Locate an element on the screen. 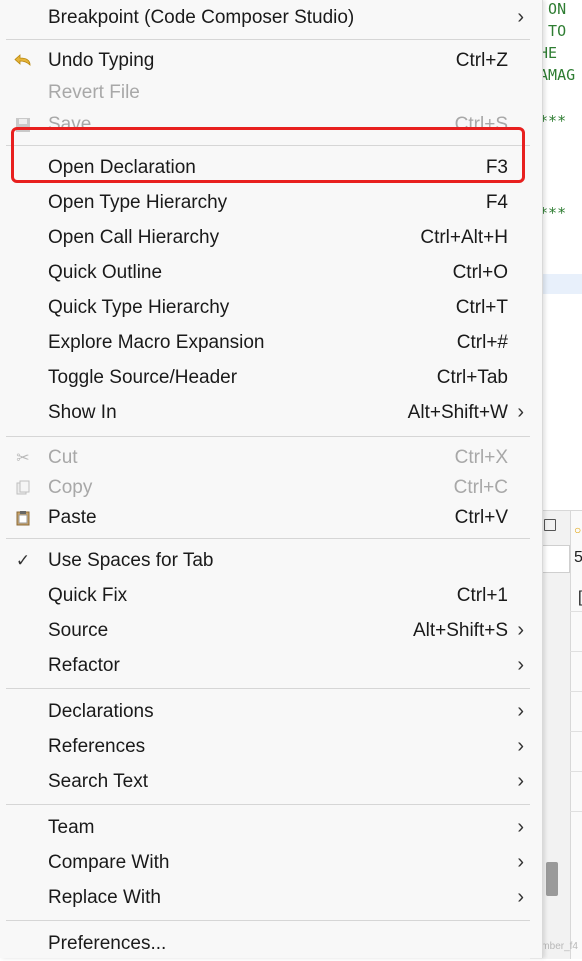 The image size is (582, 961). menu-item-label: Breakpoint (Code Composer Studio) is located at coordinates (201, 17).